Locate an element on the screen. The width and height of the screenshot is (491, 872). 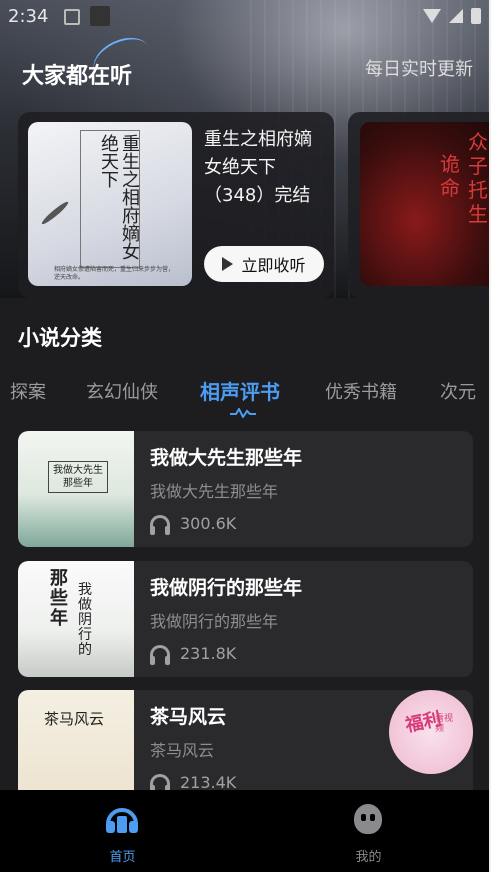
cover-title-text: 茶马风云 is located at coordinates (74, 719).